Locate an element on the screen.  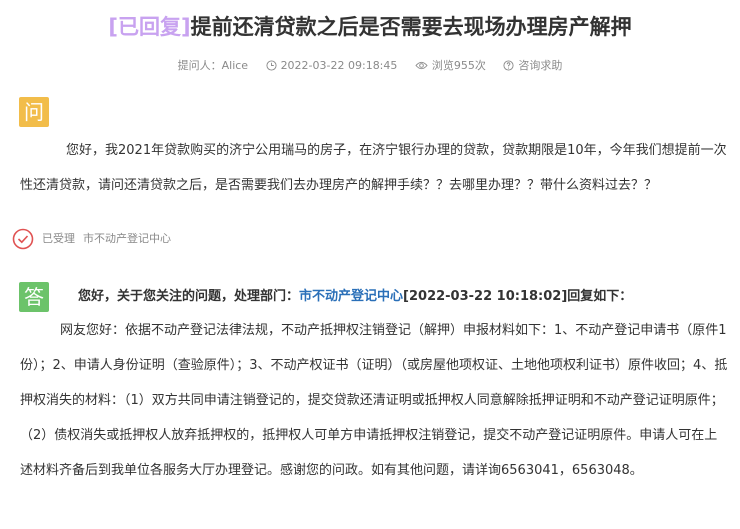
answer-badge: 答 is located at coordinates (34, 297).